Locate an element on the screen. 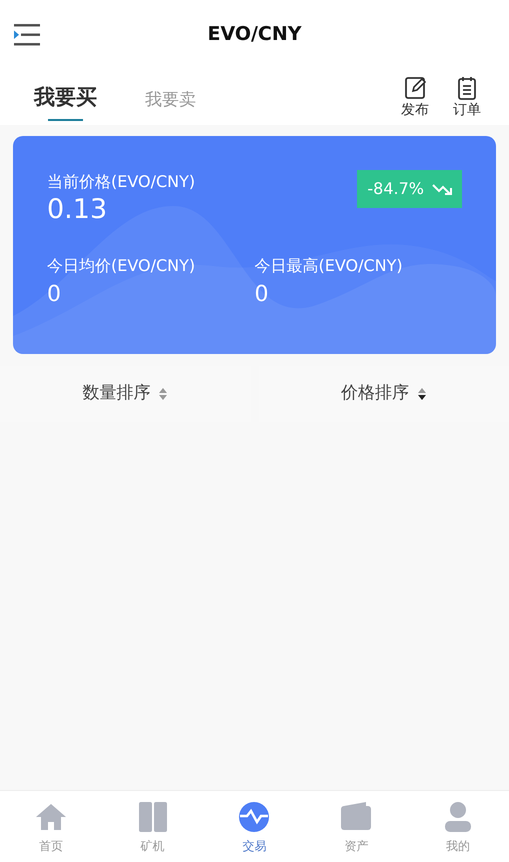  nav-tab: 交易 is located at coordinates (255, 826).